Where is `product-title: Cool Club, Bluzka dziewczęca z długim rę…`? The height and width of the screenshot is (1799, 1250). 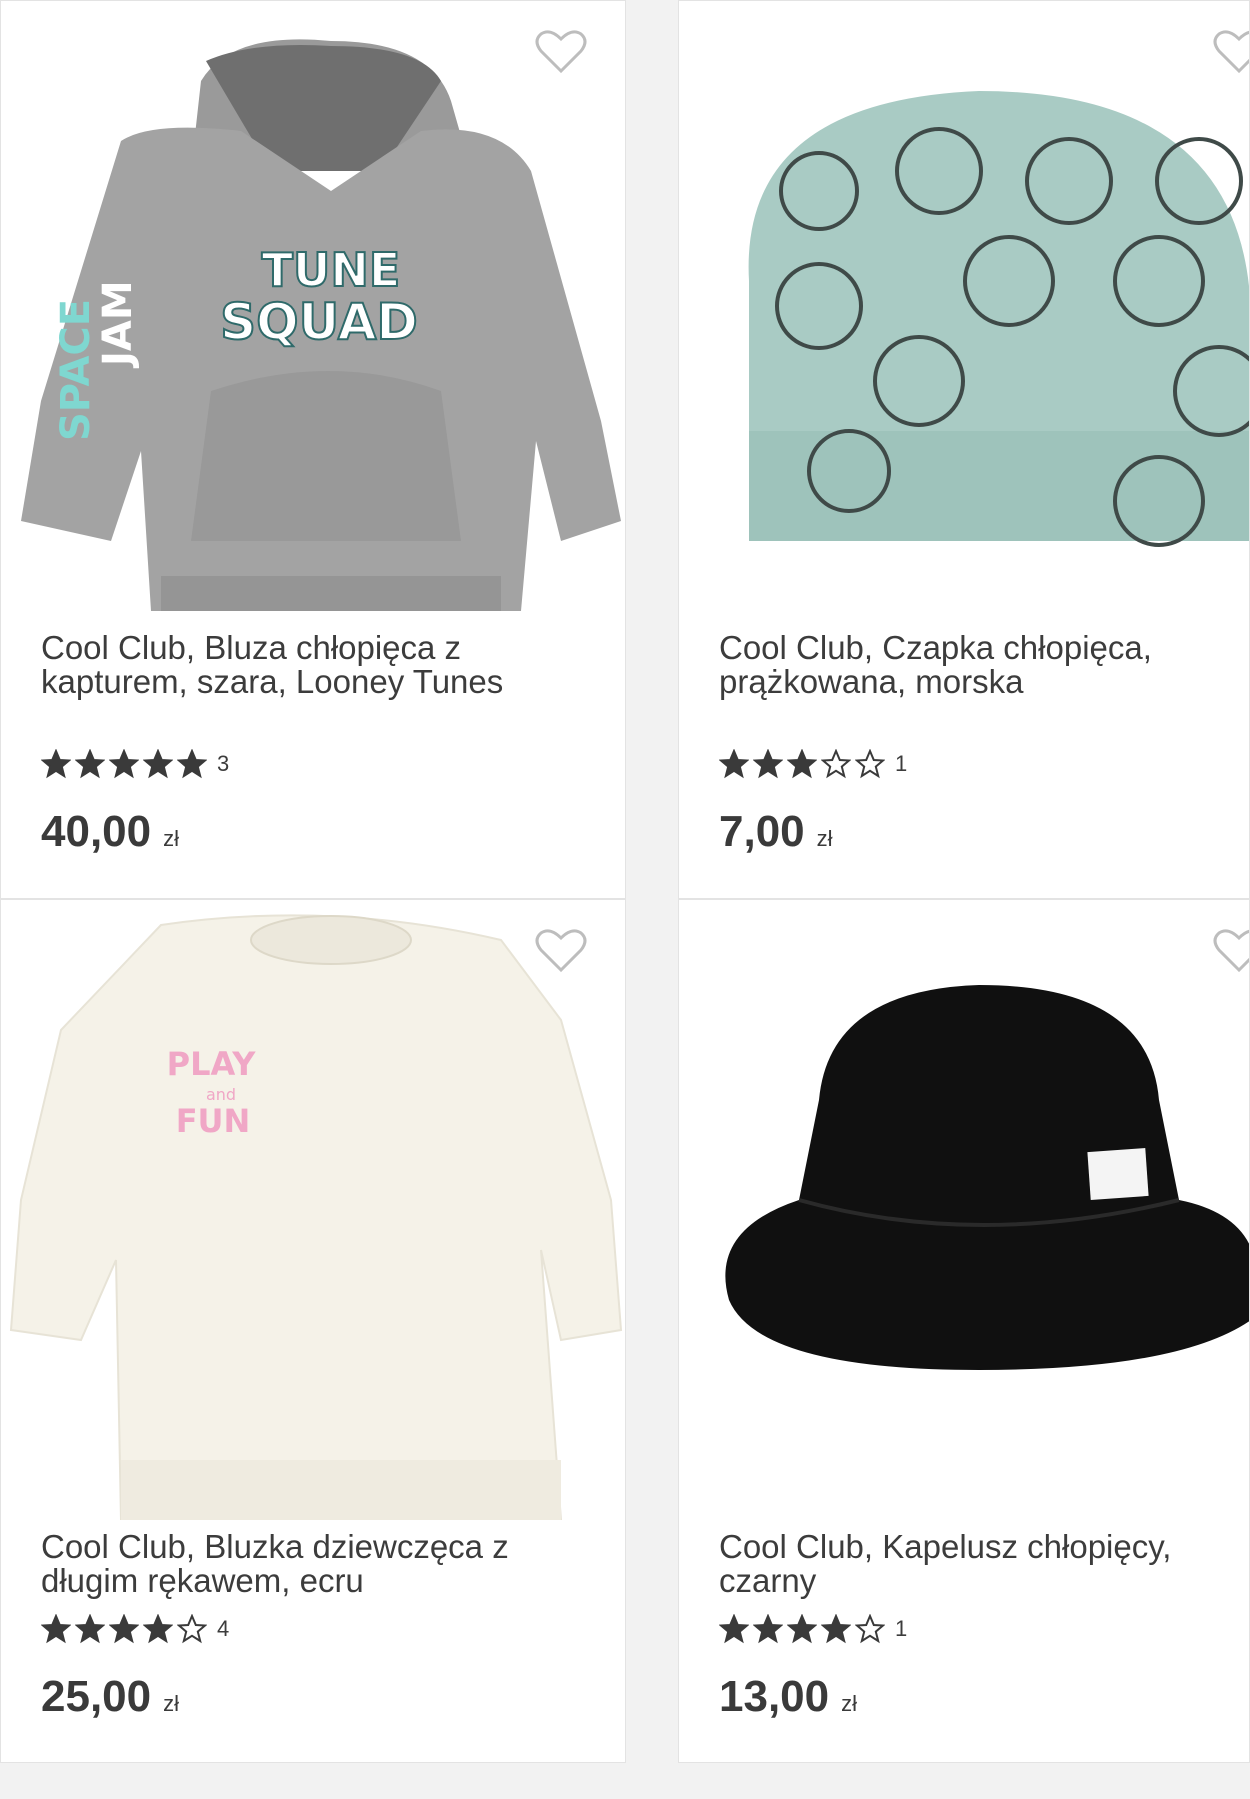 product-title: Cool Club, Bluzka dziewczęca z długim rę… is located at coordinates (318, 1564).